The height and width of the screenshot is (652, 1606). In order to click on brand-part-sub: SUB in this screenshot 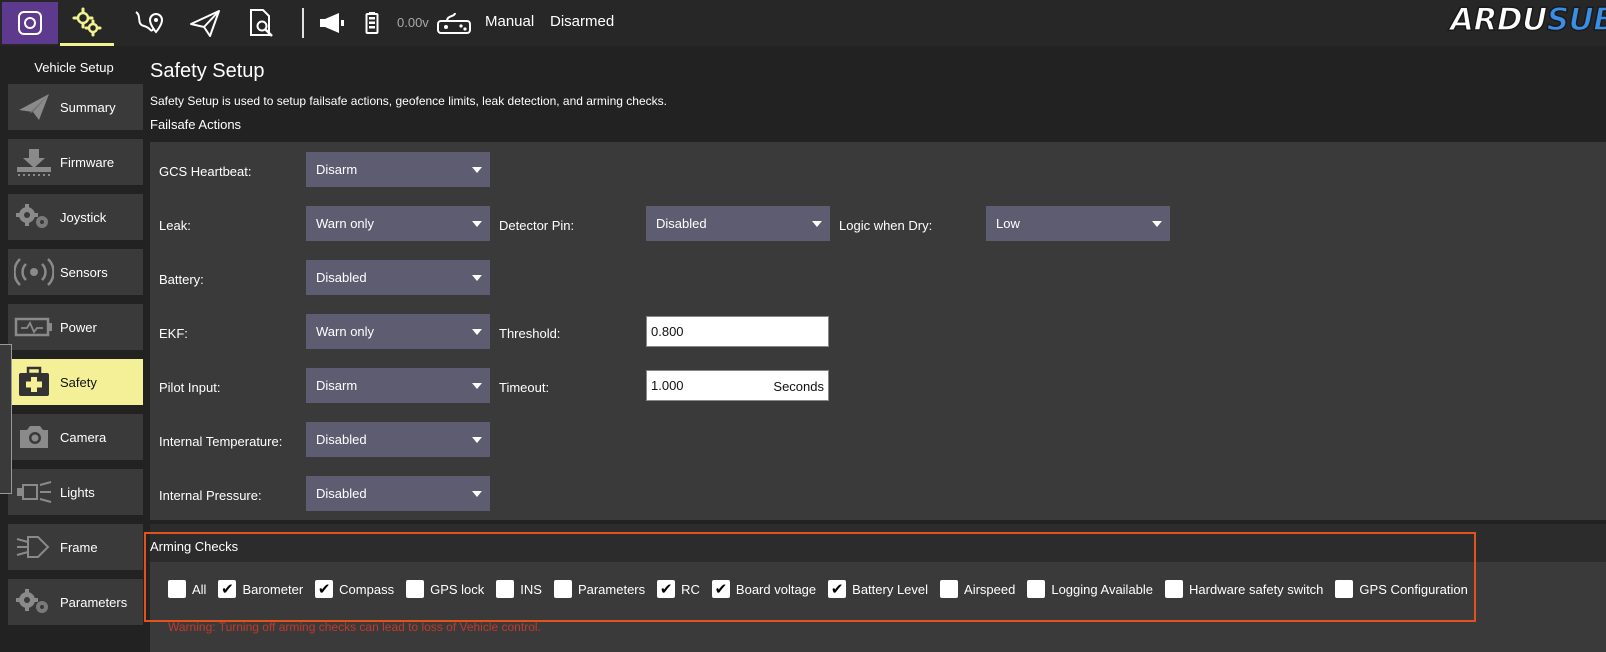, I will do `click(1576, 20)`.